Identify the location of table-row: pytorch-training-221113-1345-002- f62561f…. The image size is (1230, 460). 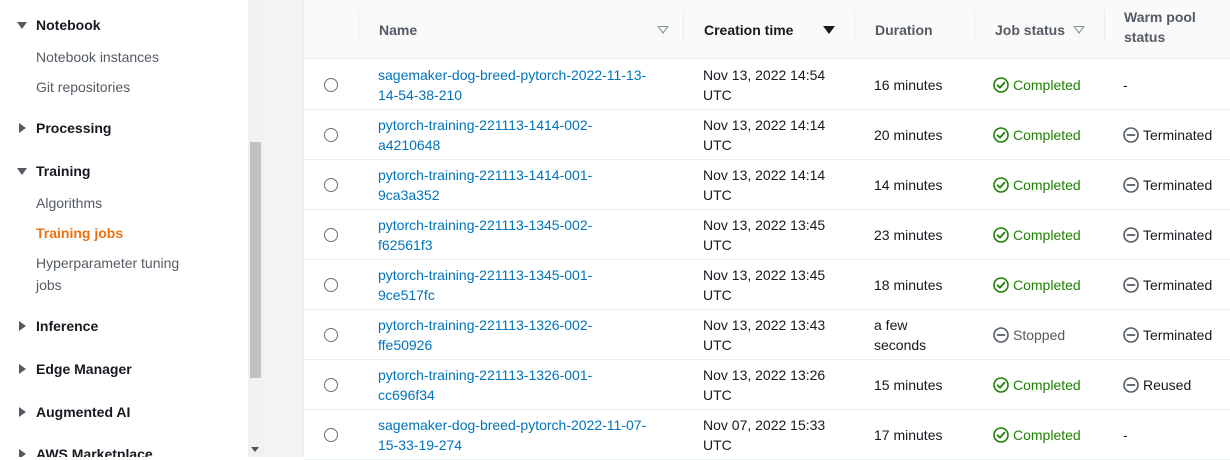
(767, 235).